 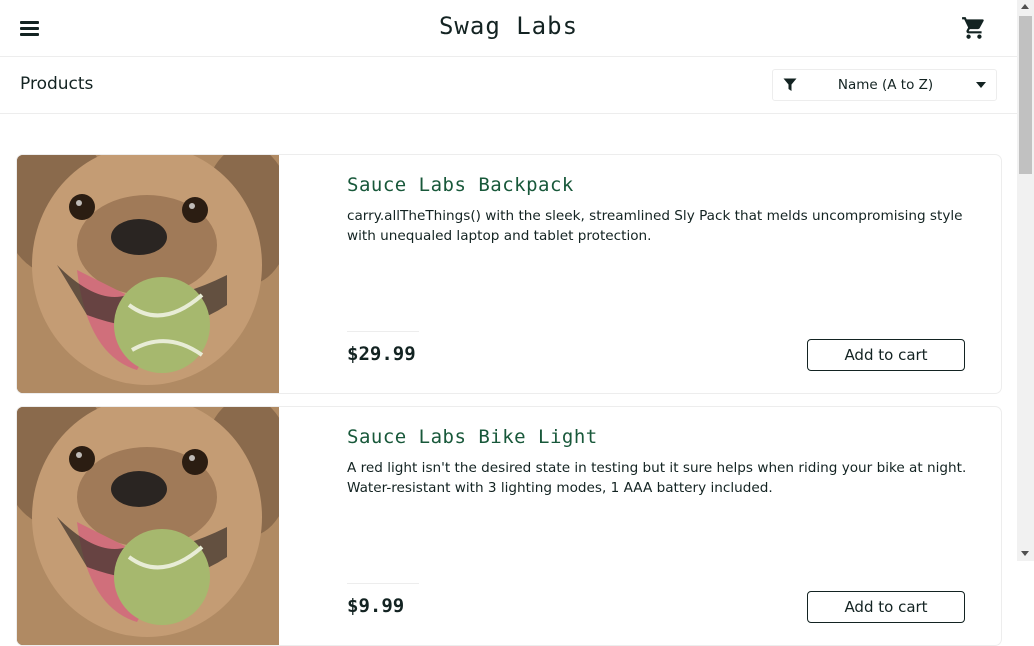 I want to click on page-title: Products, so click(x=57, y=84).